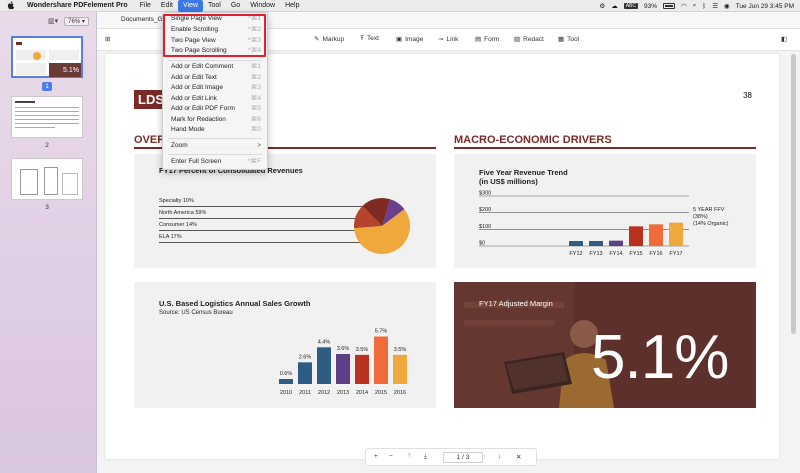 The image size is (800, 473). What do you see at coordinates (47, 86) in the screenshot?
I see `thumbnail-label-1: 1` at bounding box center [47, 86].